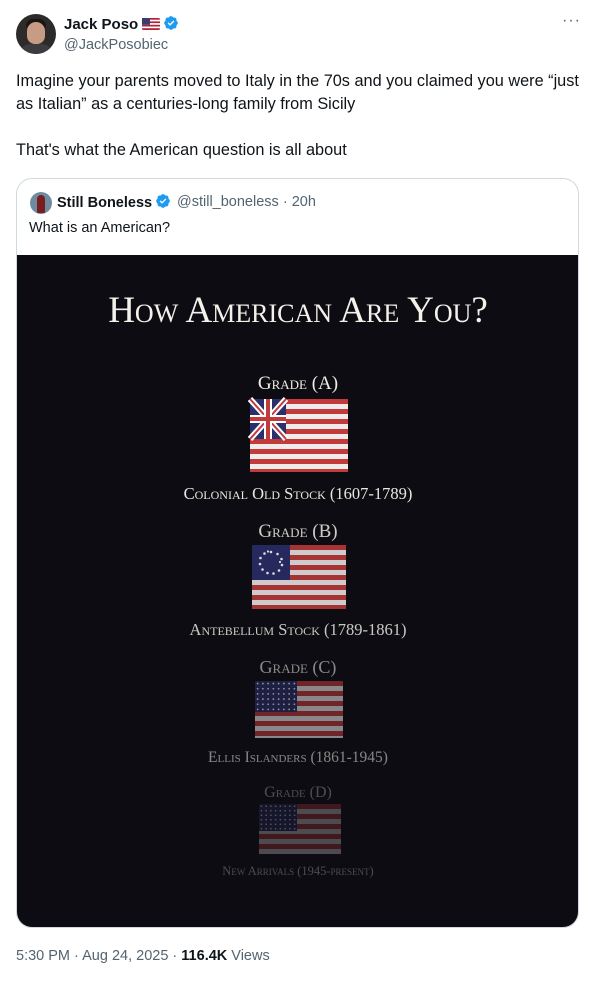 The image size is (594, 982). Describe the element at coordinates (104, 203) in the screenshot. I see `quoted-display-name: Still Boneless` at that location.